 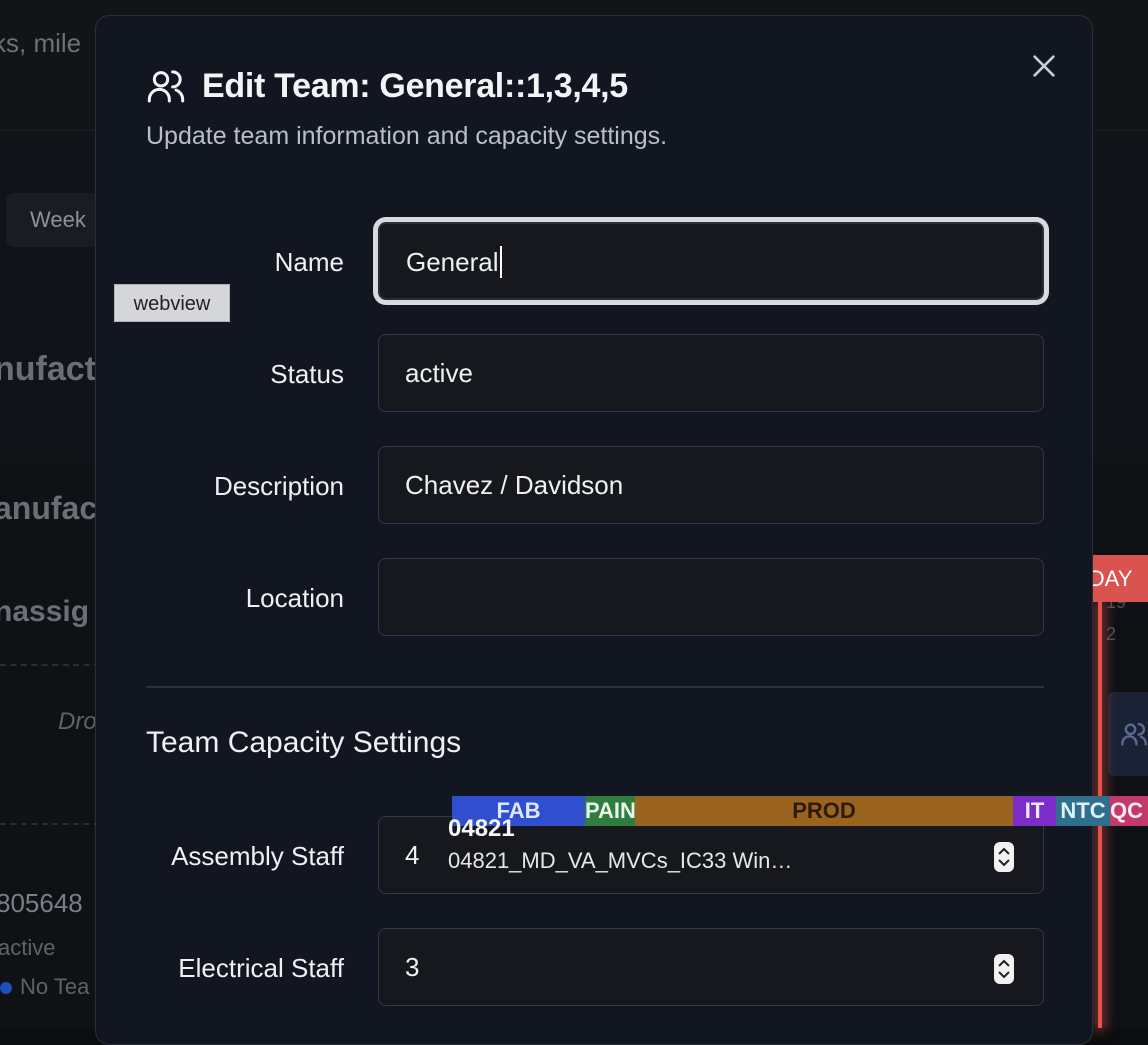 I want to click on electrical-staff-value: 3, so click(x=412, y=967).